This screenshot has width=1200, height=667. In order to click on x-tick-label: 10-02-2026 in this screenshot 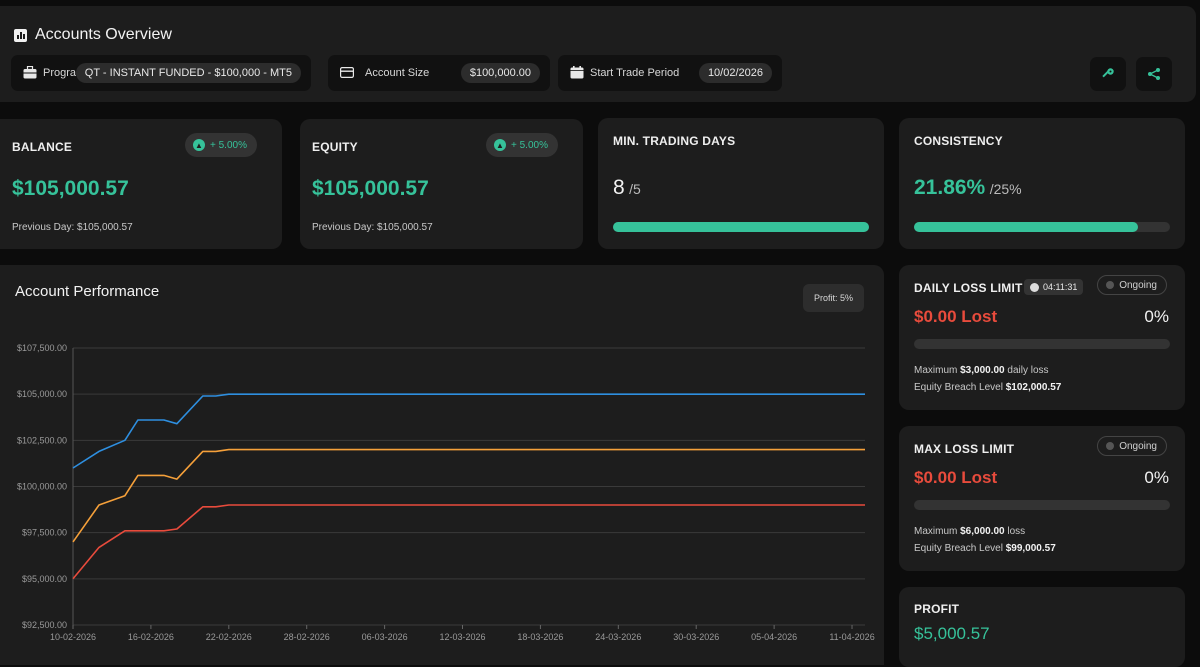, I will do `click(73, 637)`.